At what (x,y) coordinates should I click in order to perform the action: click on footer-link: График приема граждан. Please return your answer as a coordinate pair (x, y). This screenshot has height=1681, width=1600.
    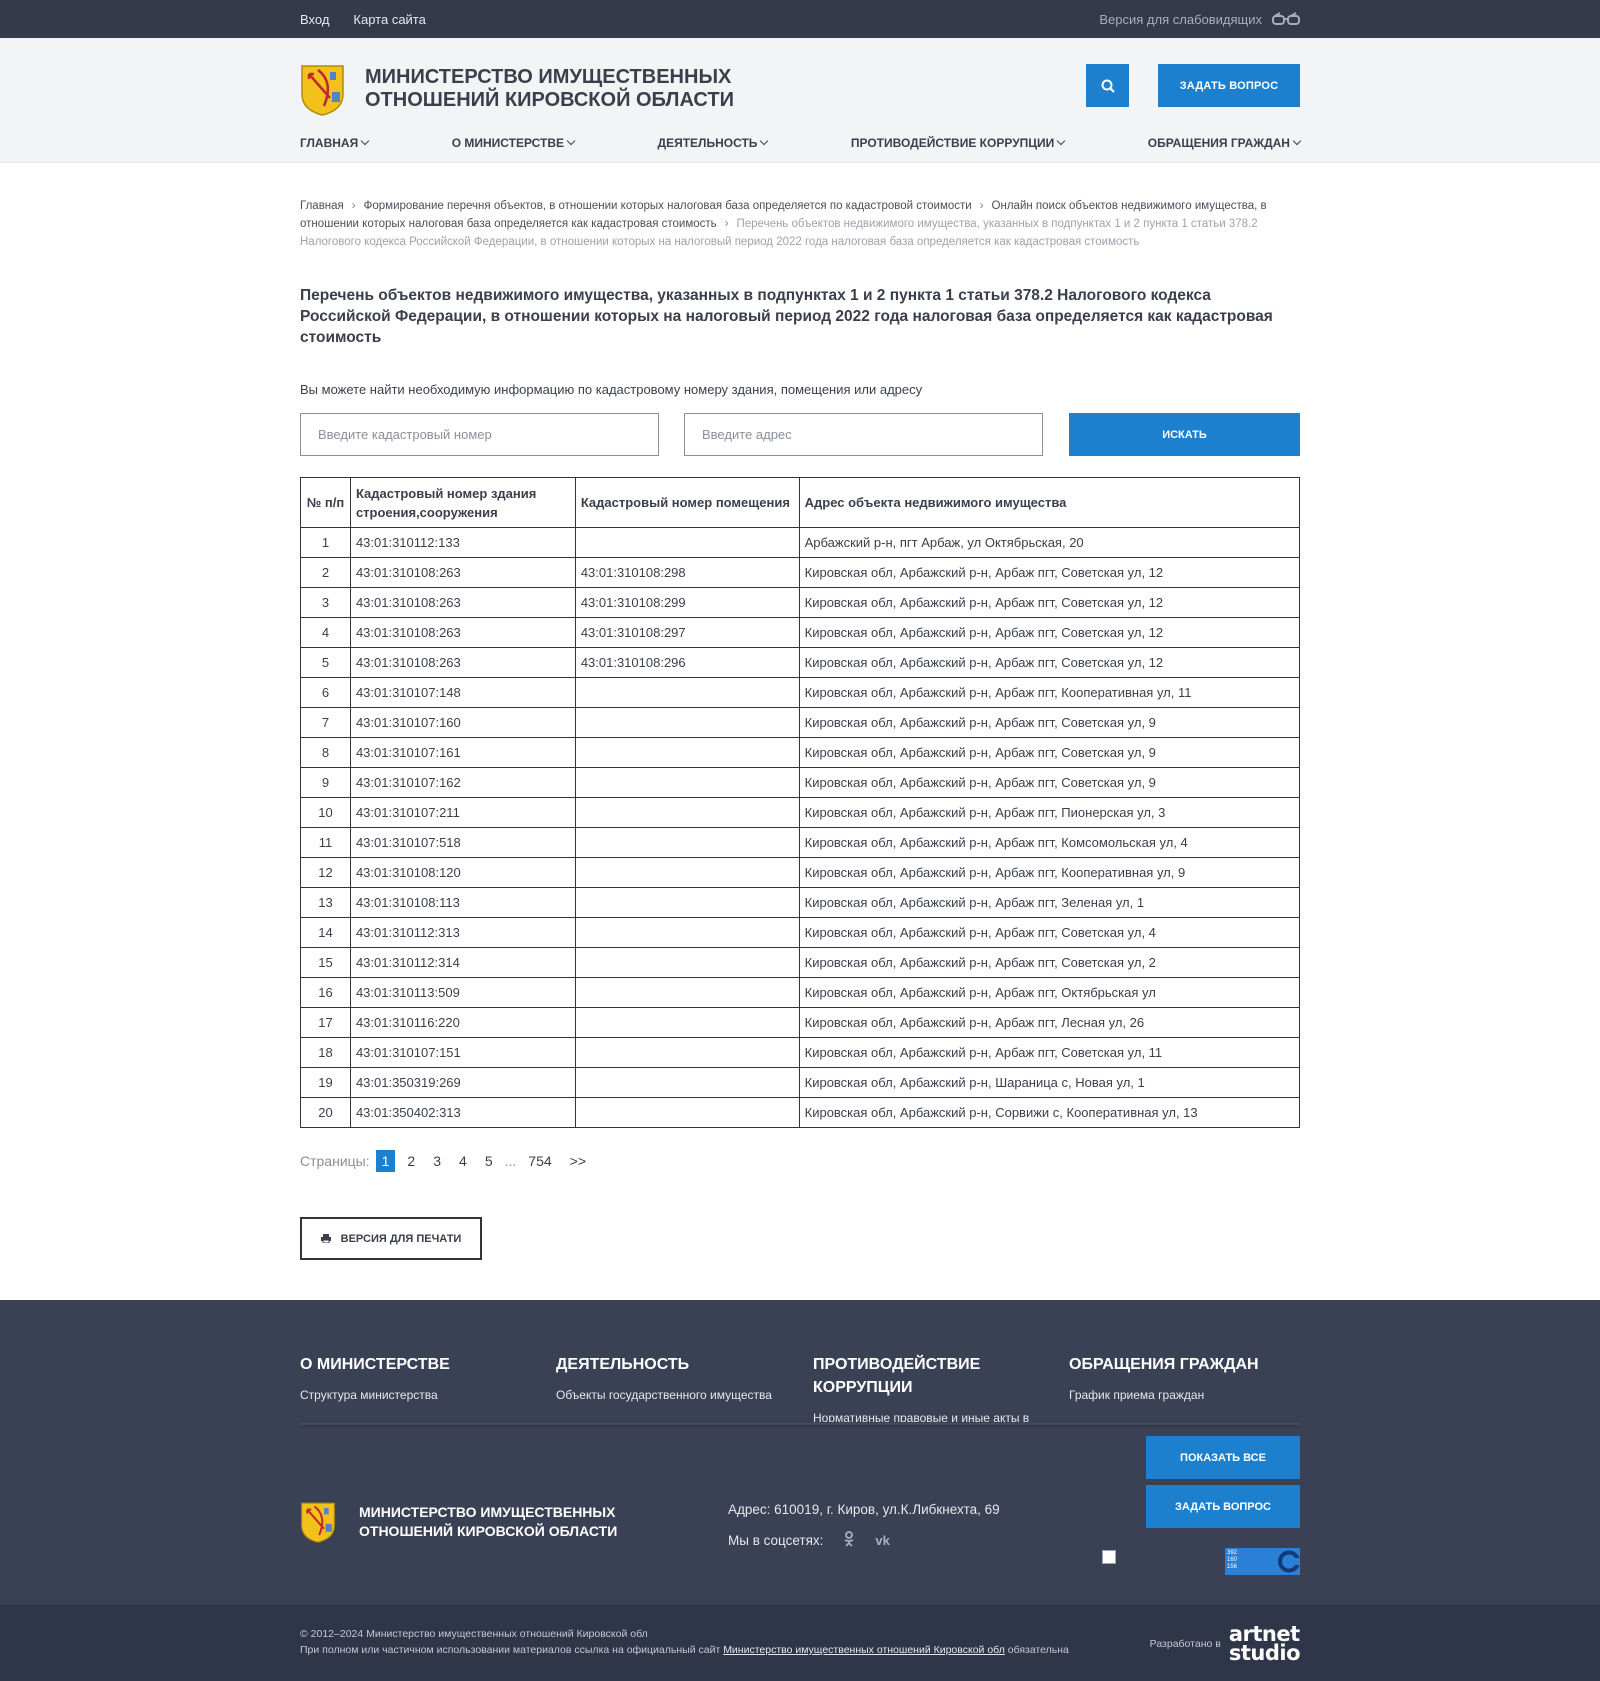
    Looking at the image, I should click on (1184, 1395).